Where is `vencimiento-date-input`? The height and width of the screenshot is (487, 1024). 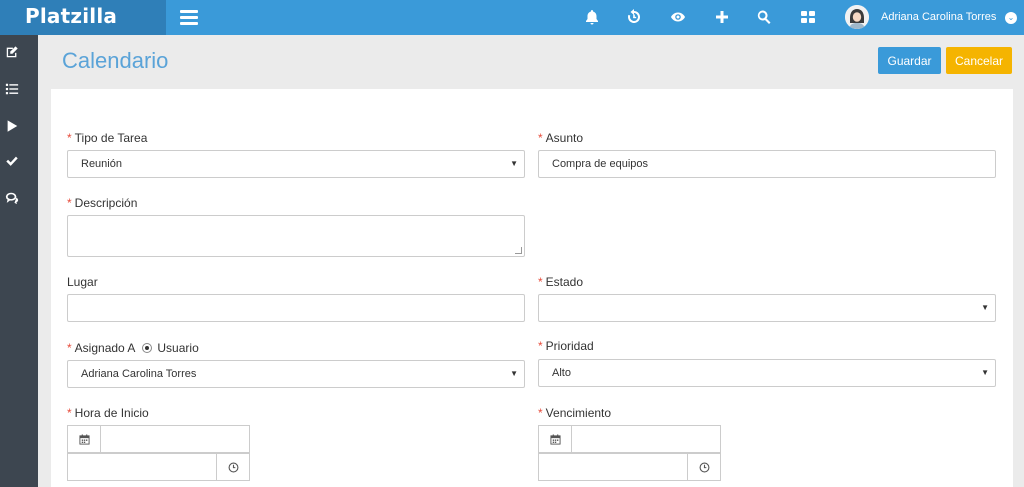 vencimiento-date-input is located at coordinates (646, 439).